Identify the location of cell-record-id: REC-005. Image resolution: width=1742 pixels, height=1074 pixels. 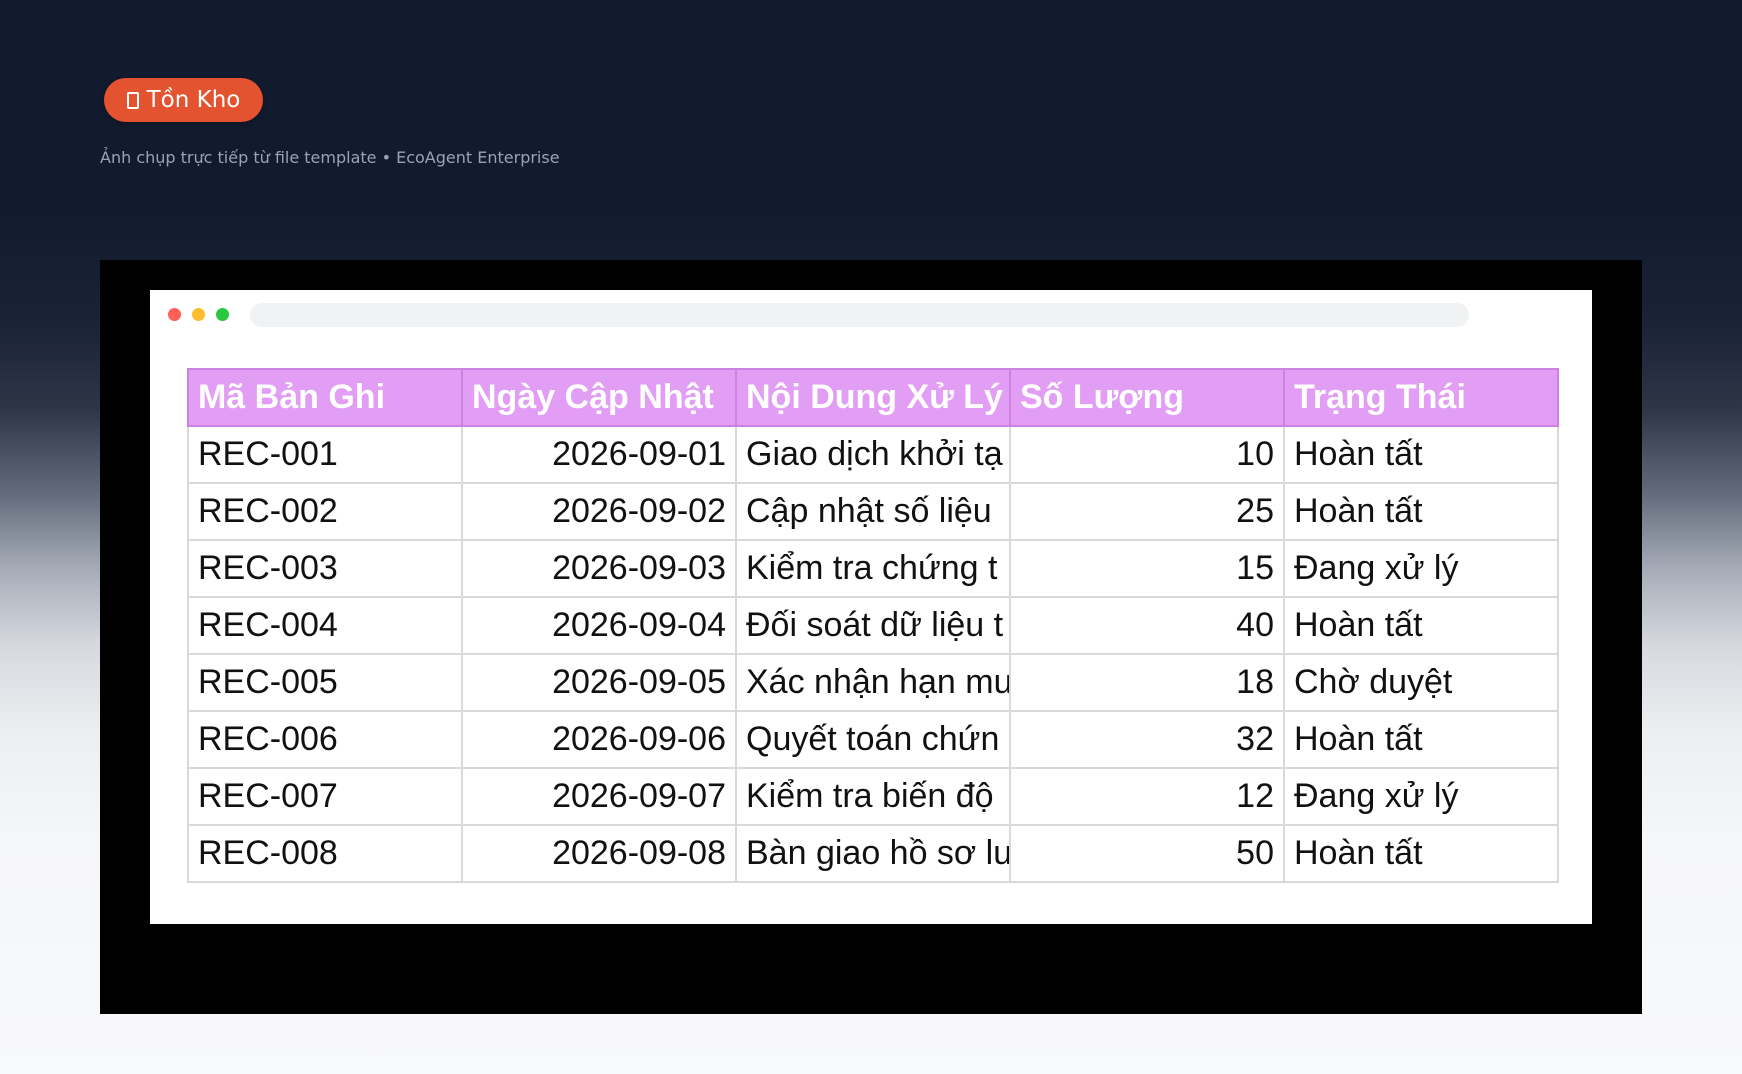
(325, 682).